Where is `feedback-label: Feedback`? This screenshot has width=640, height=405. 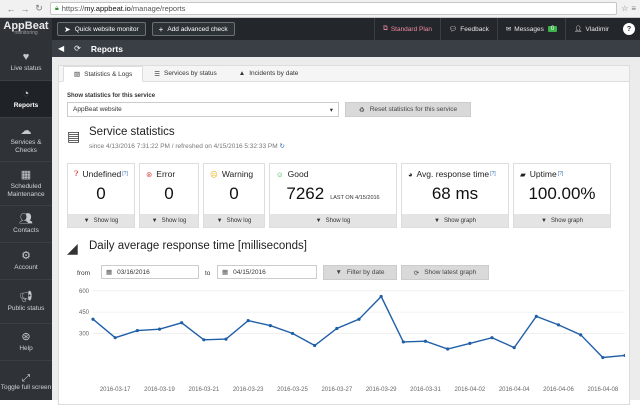
feedback-label: Feedback is located at coordinates (474, 29).